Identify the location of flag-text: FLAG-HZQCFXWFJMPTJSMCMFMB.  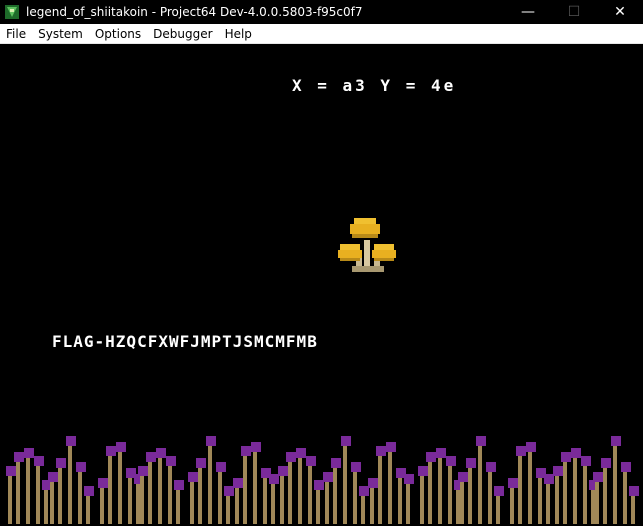
(185, 341).